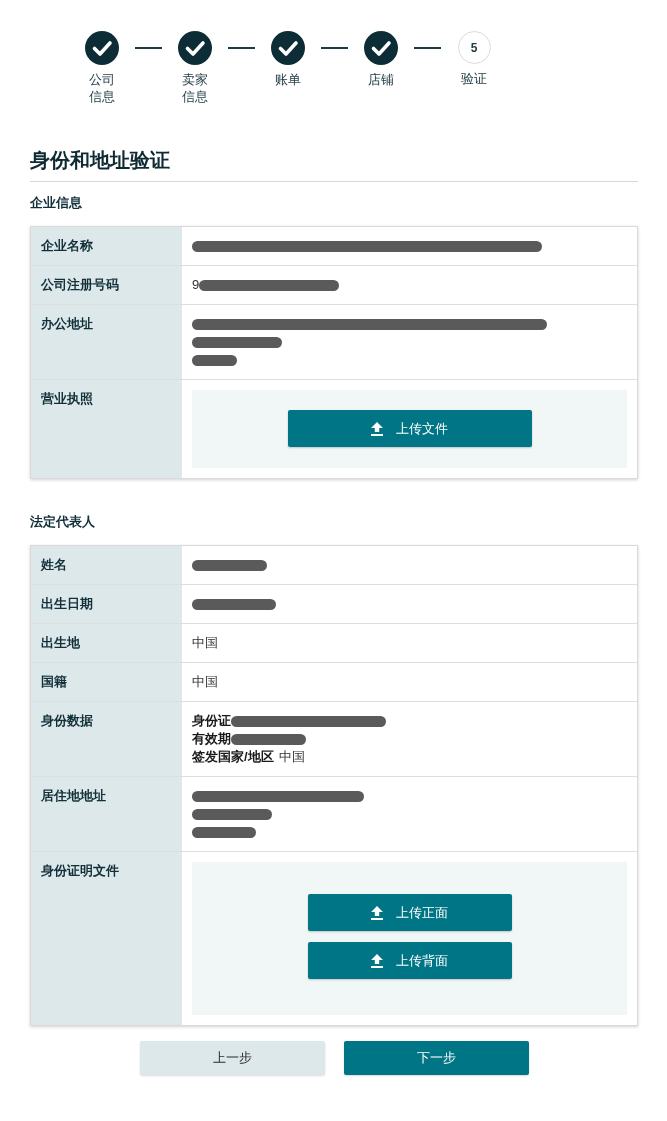  I want to click on upload-button: 上传文件, so click(409, 428).